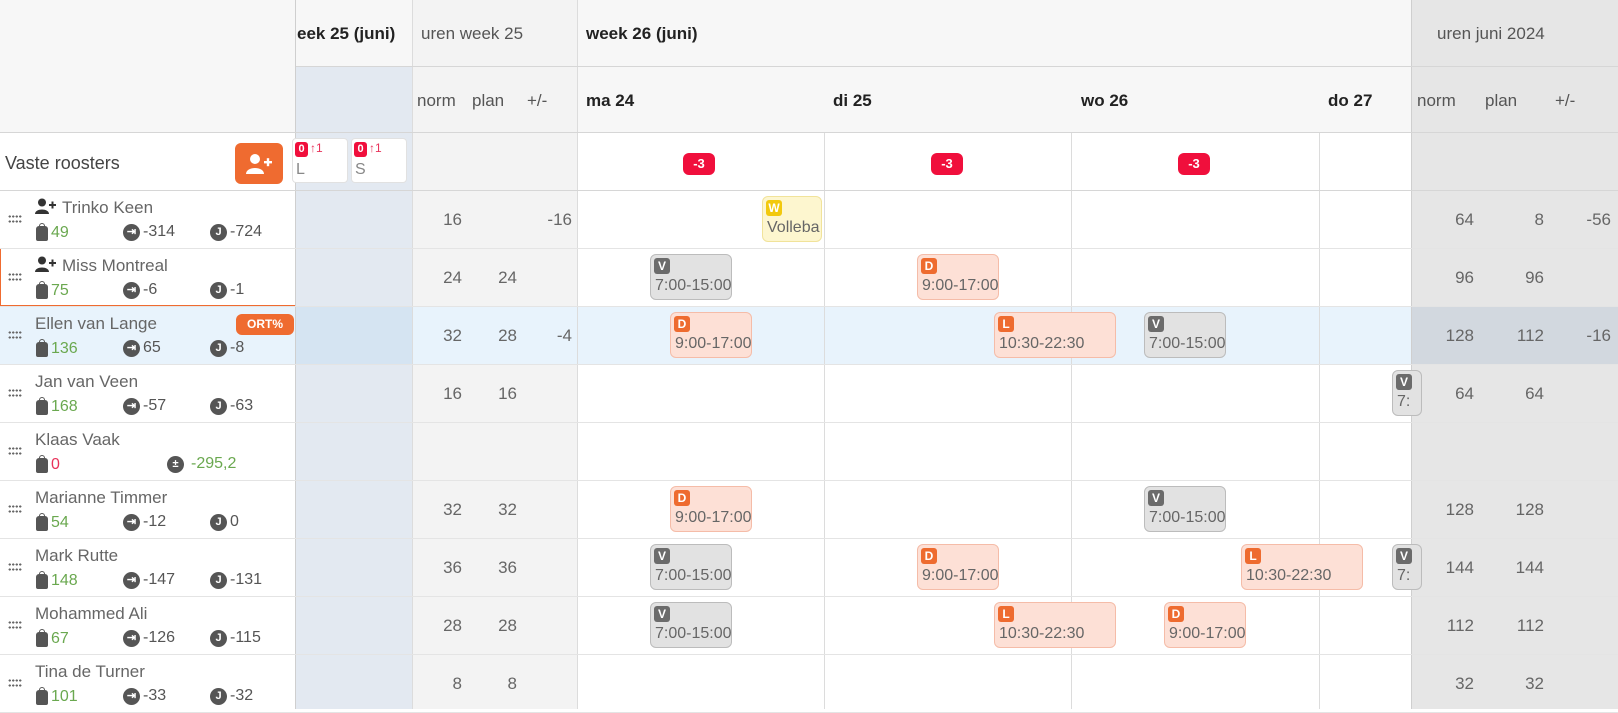 Image resolution: width=1618 pixels, height=713 pixels. What do you see at coordinates (140, 290) in the screenshot?
I see `transfer-balance: ⇥ -6` at bounding box center [140, 290].